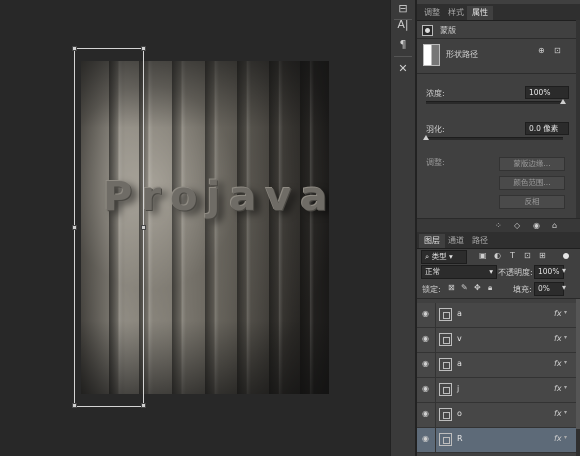 Image resolution: width=580 pixels, height=456 pixels. What do you see at coordinates (497, 256) in the screenshot?
I see `filter-adjust-icon: ◐` at bounding box center [497, 256].